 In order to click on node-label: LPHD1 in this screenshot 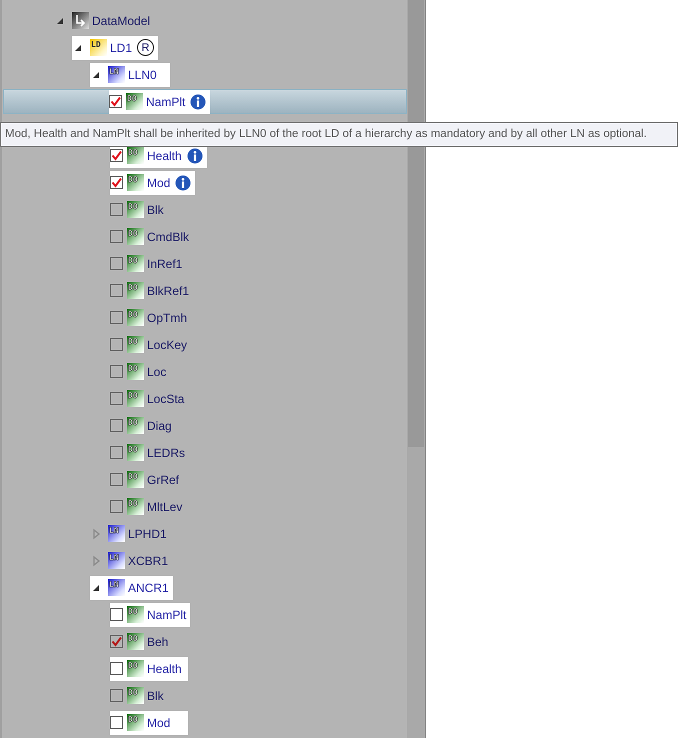, I will do `click(147, 533)`.